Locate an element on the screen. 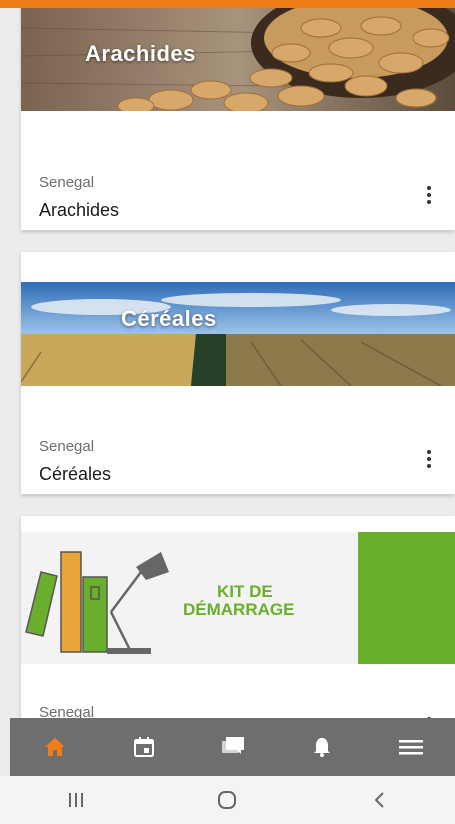 This screenshot has width=455, height=824. top-accent-bar is located at coordinates (227, 4).